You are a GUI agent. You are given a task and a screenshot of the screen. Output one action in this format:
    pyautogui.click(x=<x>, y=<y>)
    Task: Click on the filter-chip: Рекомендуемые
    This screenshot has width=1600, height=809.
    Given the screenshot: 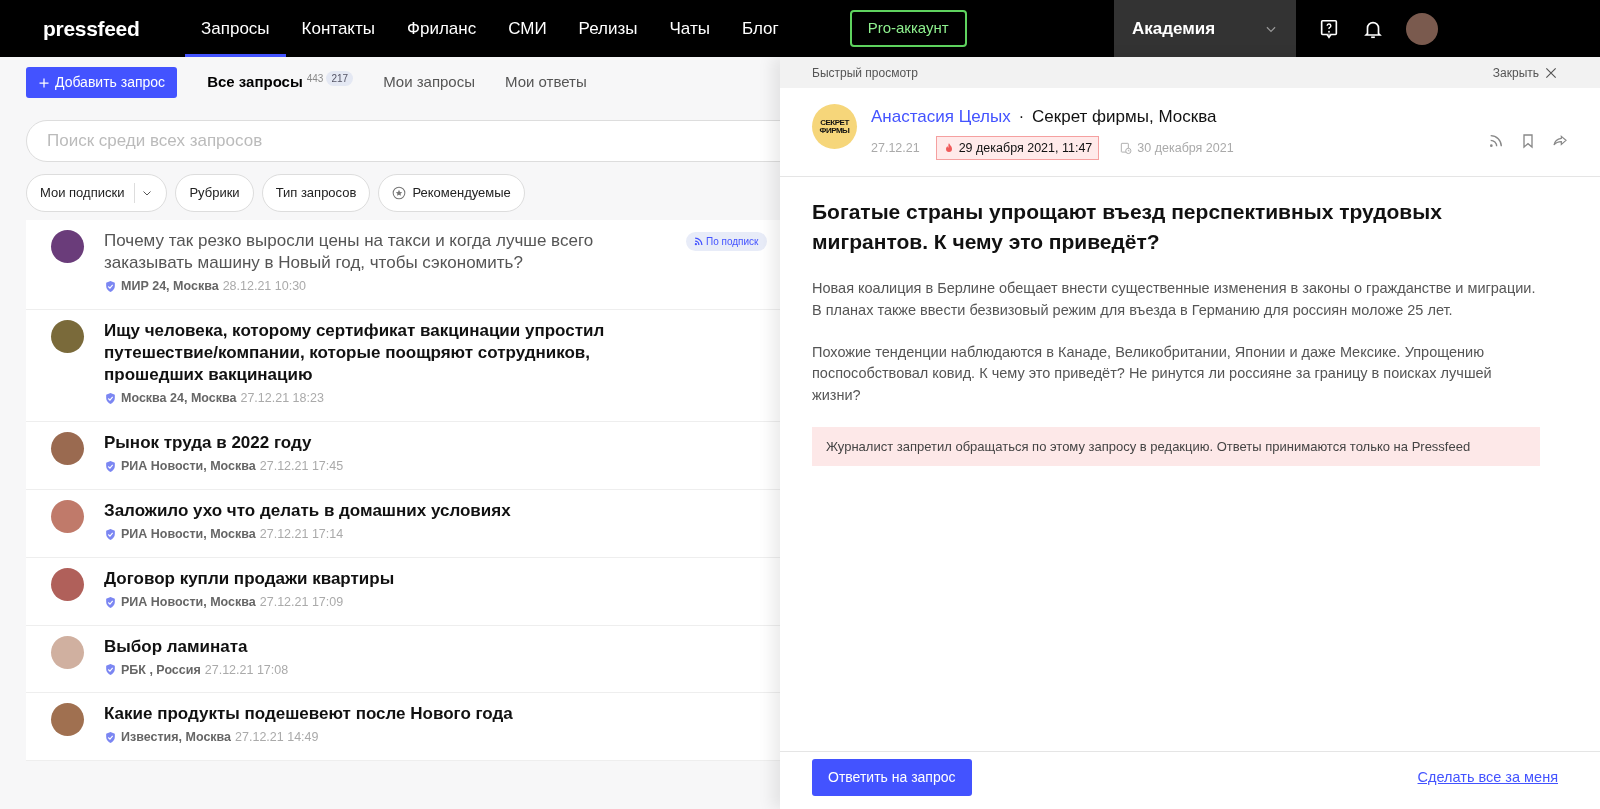 What is the action you would take?
    pyautogui.click(x=451, y=193)
    